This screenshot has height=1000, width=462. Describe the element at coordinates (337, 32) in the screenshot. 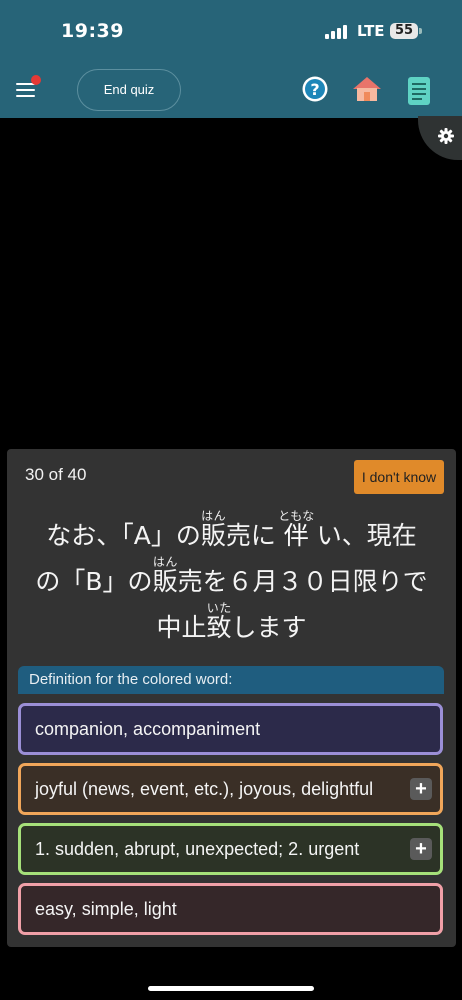

I see `signal-icon` at that location.